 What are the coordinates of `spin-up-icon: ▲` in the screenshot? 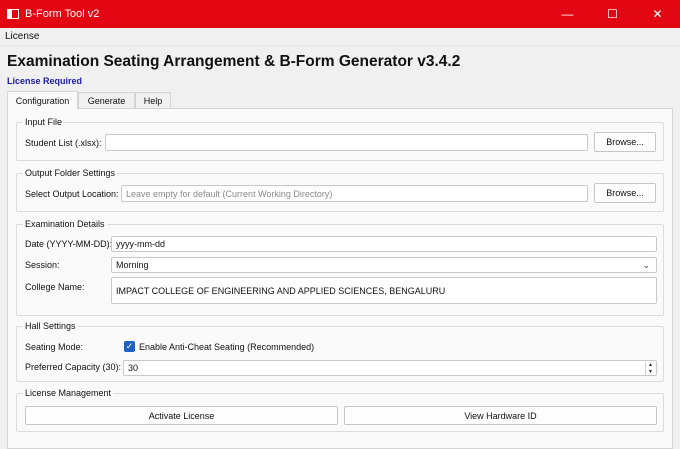 It's located at (650, 365).